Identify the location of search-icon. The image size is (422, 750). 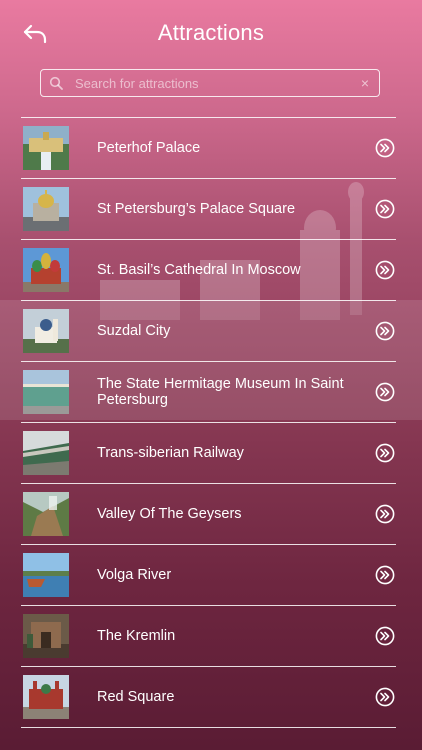
(56, 83).